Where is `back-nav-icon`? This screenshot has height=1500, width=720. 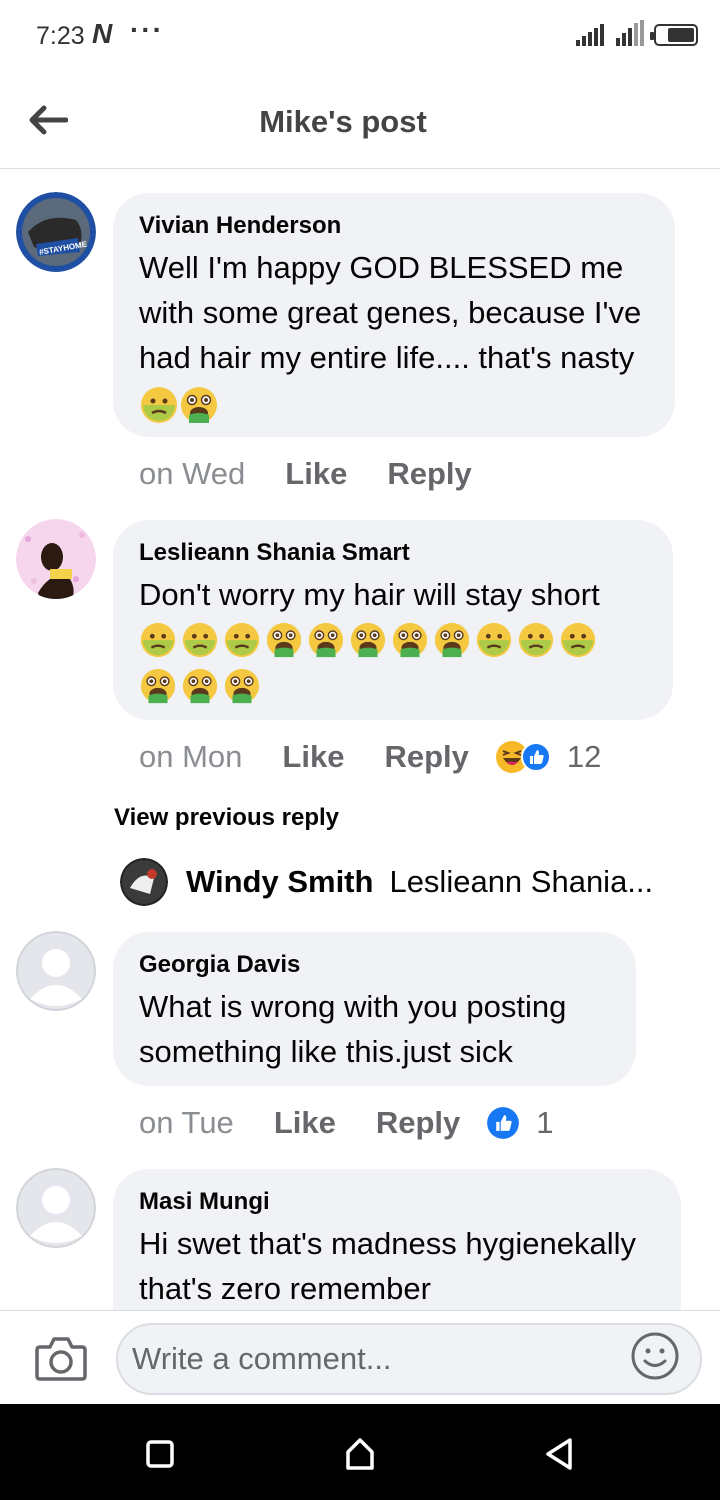 back-nav-icon is located at coordinates (560, 1454).